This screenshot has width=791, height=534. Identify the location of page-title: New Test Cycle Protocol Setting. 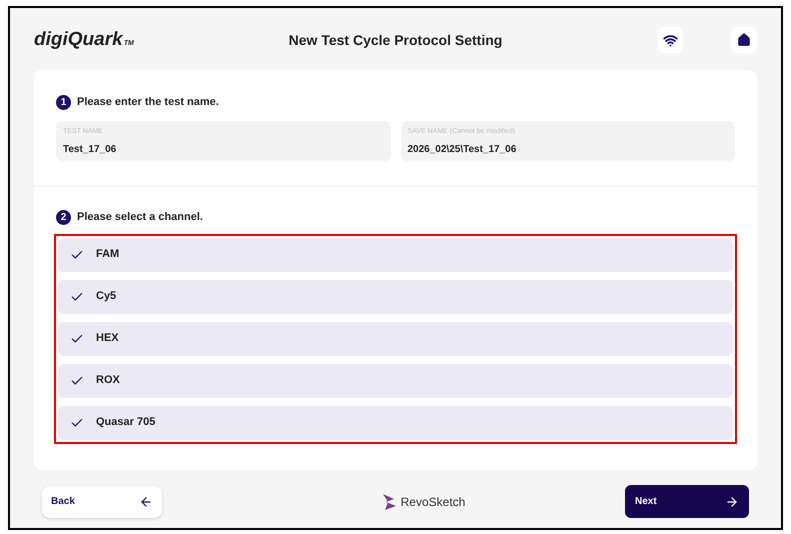
(395, 40).